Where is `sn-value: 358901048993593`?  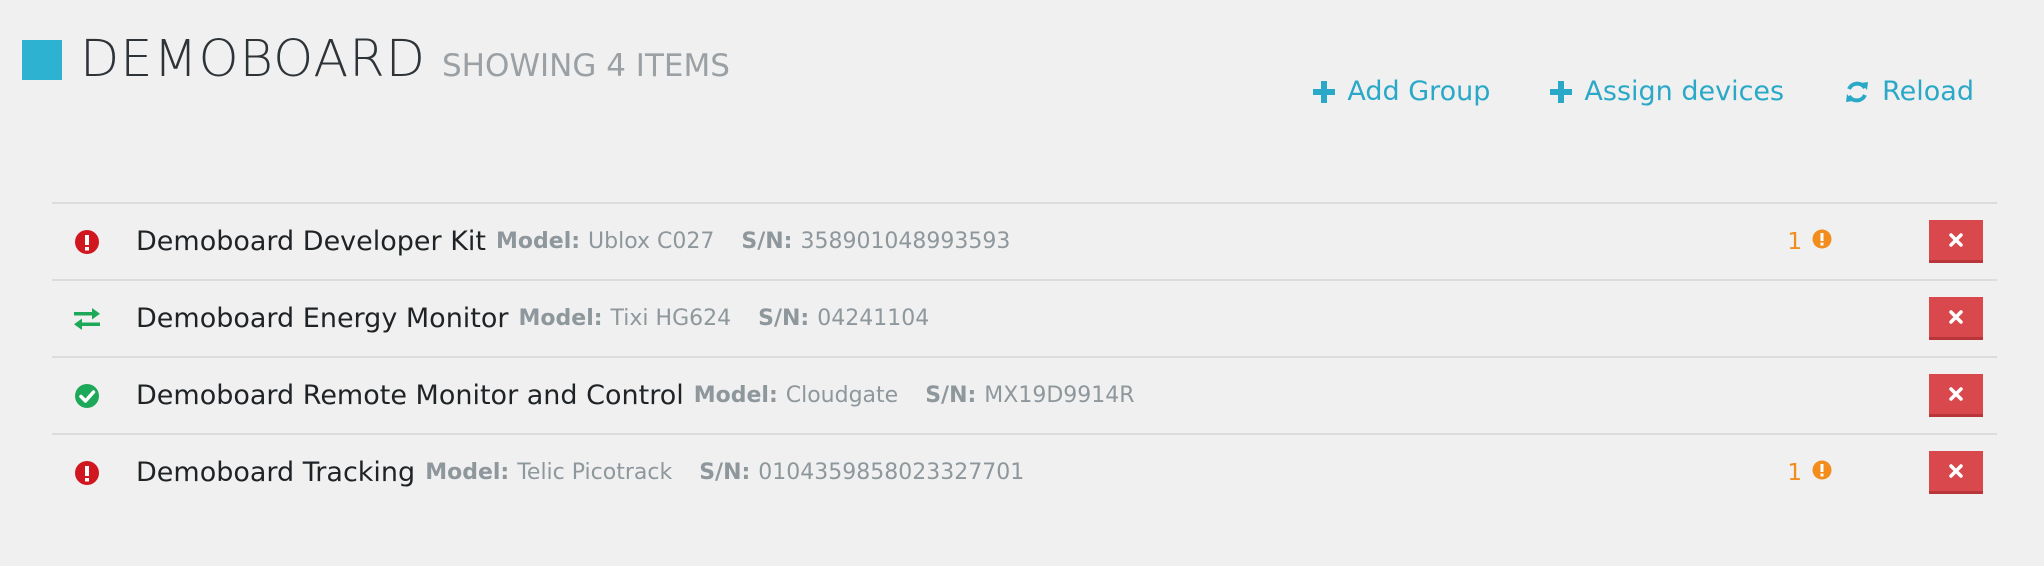
sn-value: 358901048993593 is located at coordinates (905, 241).